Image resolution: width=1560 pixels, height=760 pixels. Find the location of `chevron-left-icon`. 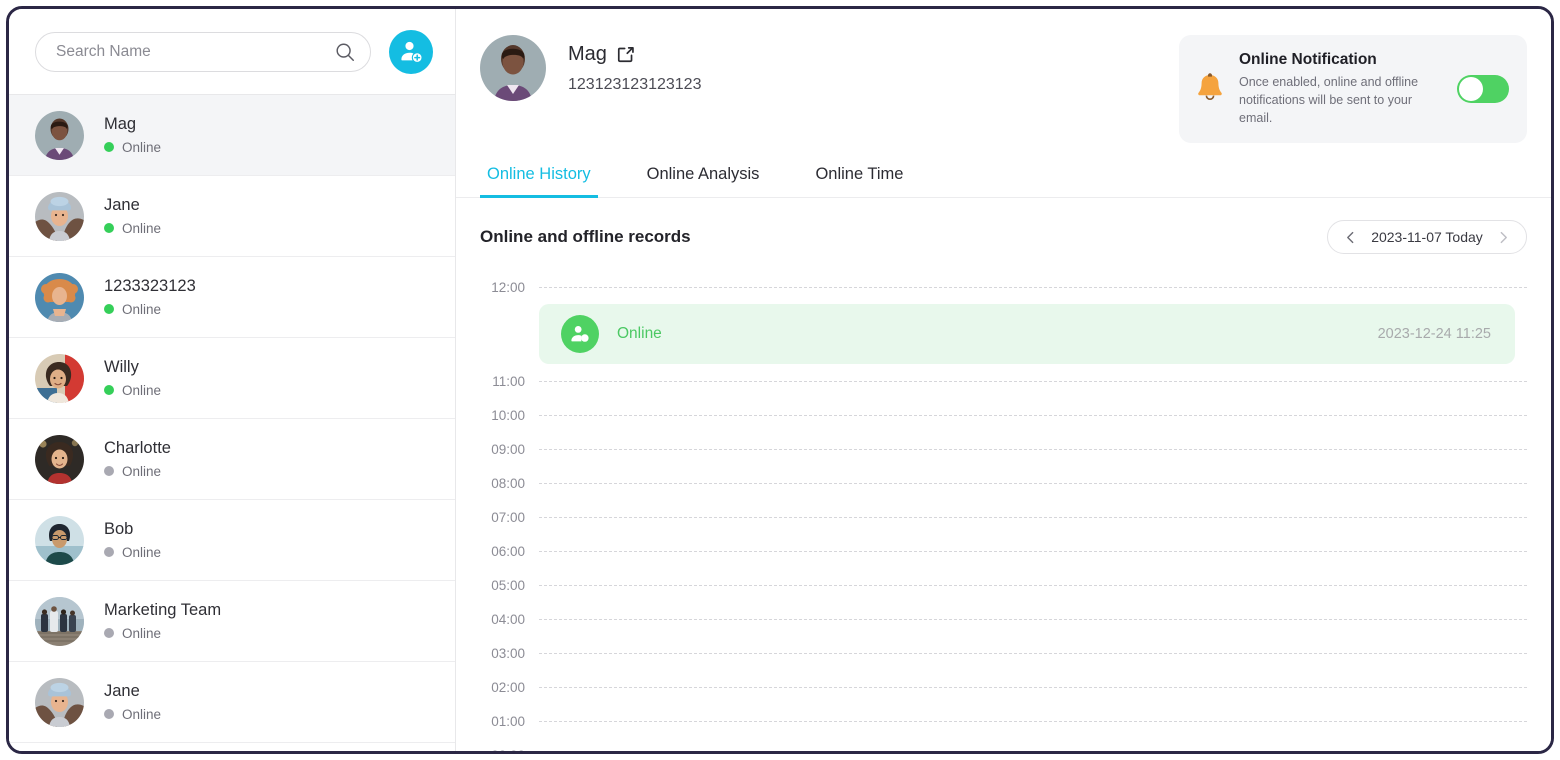

chevron-left-icon is located at coordinates (1350, 237).